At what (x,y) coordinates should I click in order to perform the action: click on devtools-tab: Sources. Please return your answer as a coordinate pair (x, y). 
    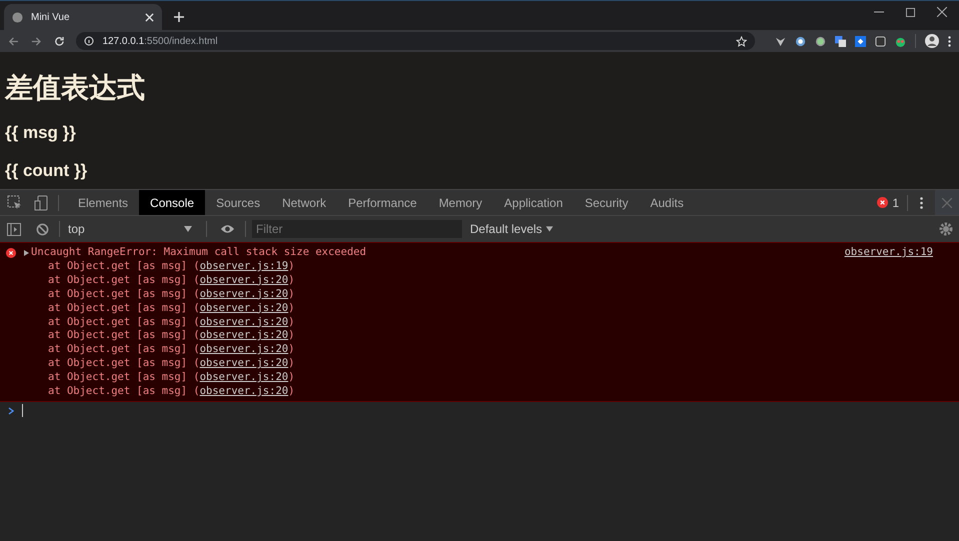
    Looking at the image, I should click on (238, 202).